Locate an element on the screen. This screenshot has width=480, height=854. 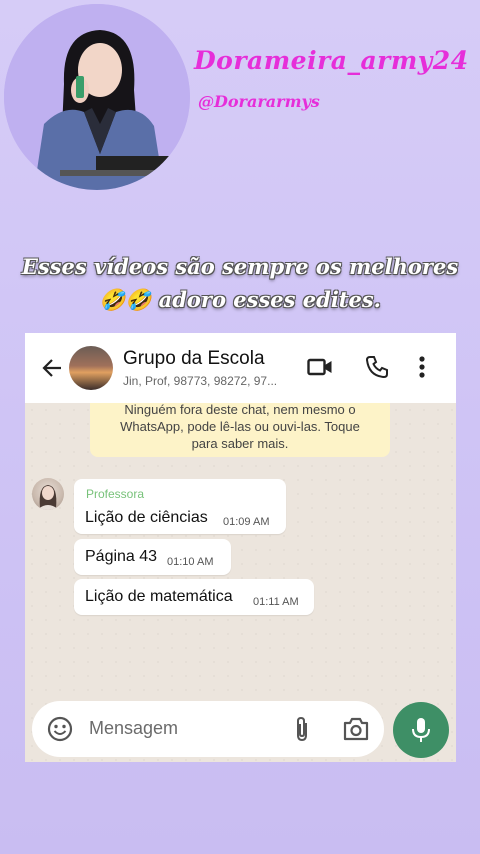
profile-username: Dorameira_army24 is located at coordinates (331, 60).